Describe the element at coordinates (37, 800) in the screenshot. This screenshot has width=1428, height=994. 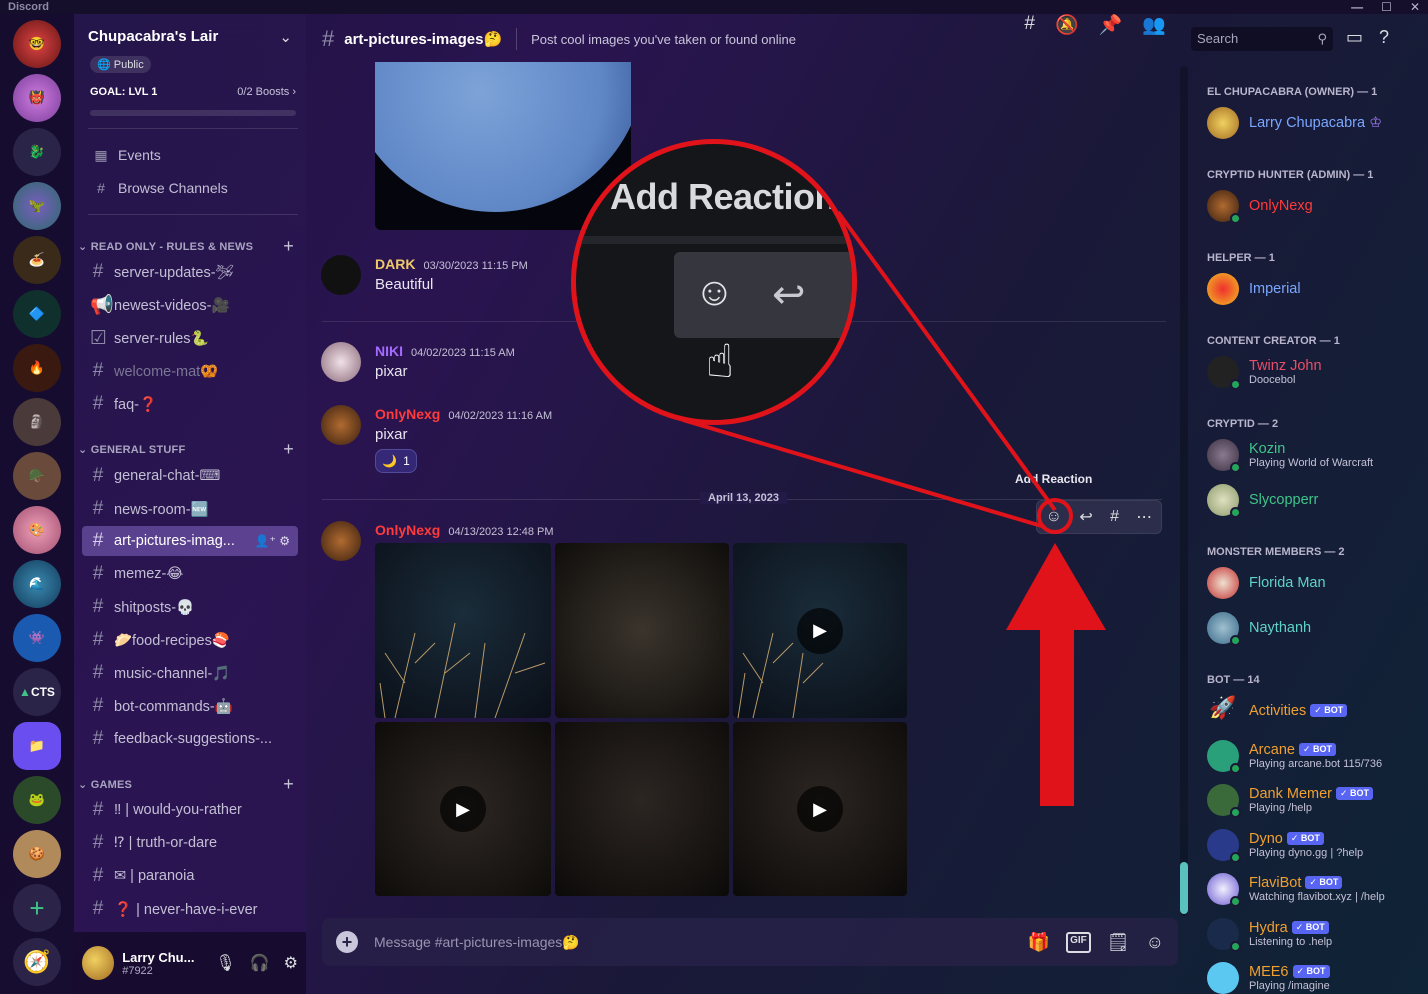
I see `server-icon: 🐸` at that location.